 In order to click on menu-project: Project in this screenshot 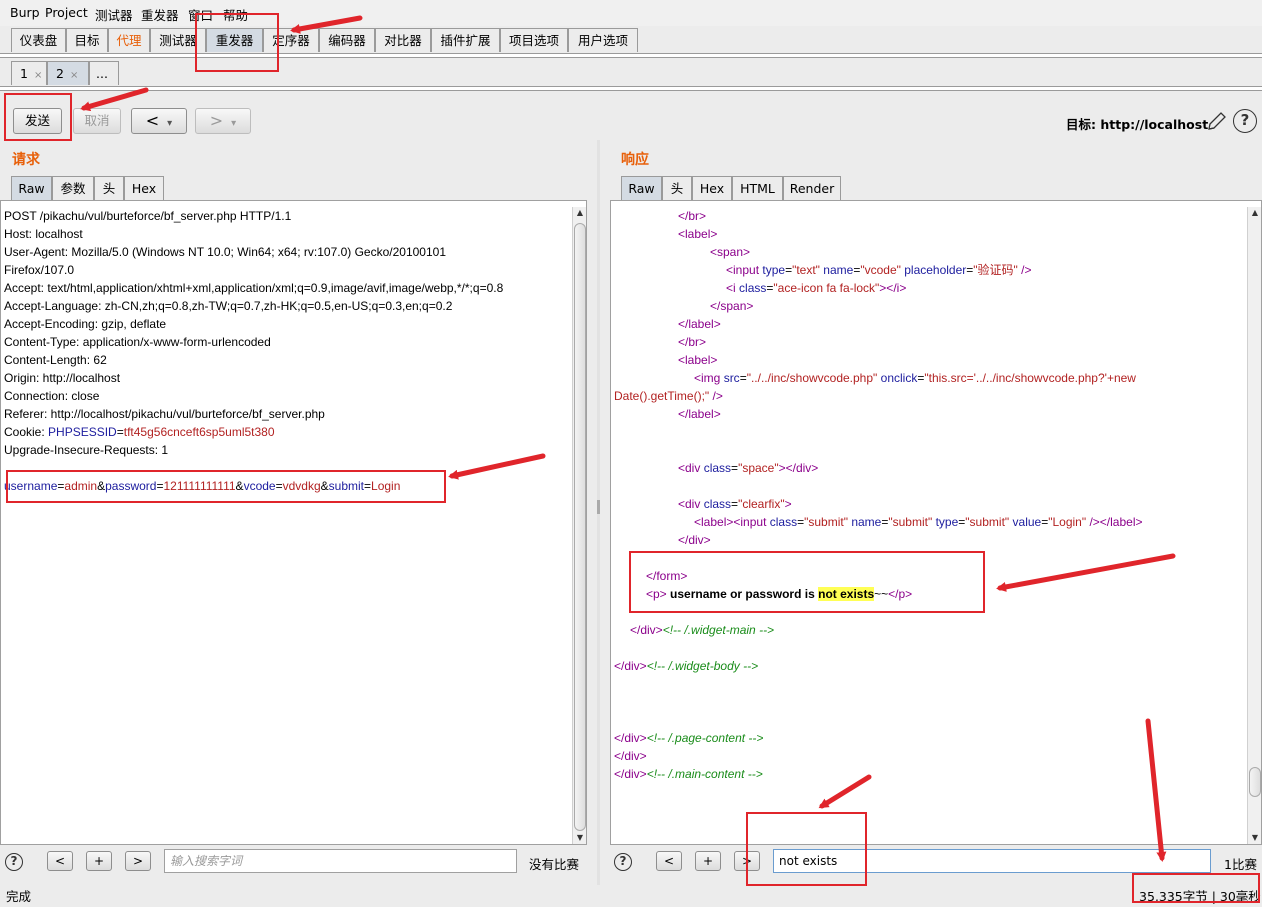, I will do `click(66, 12)`.